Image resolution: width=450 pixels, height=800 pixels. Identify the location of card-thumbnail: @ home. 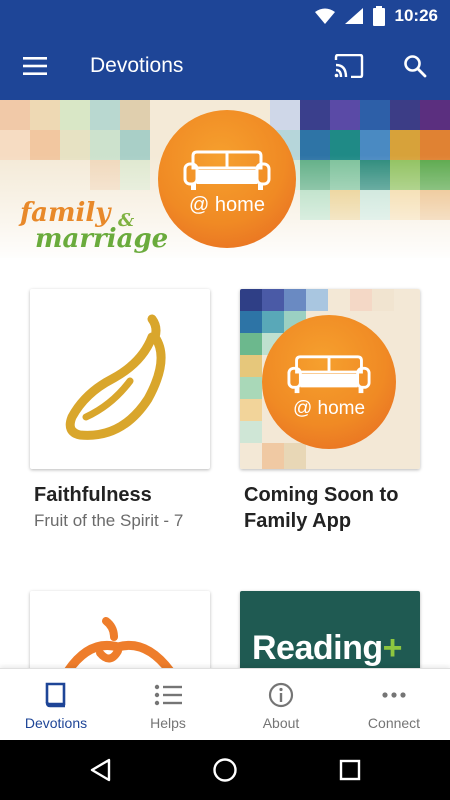
(330, 379).